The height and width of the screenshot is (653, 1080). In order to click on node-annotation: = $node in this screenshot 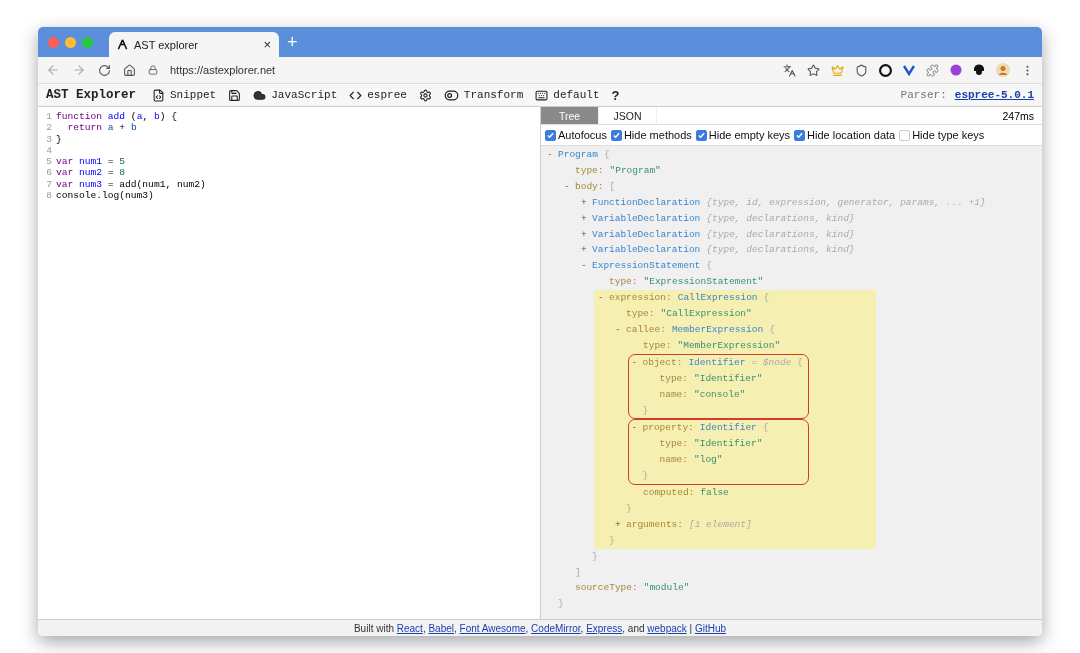, I will do `click(771, 362)`.